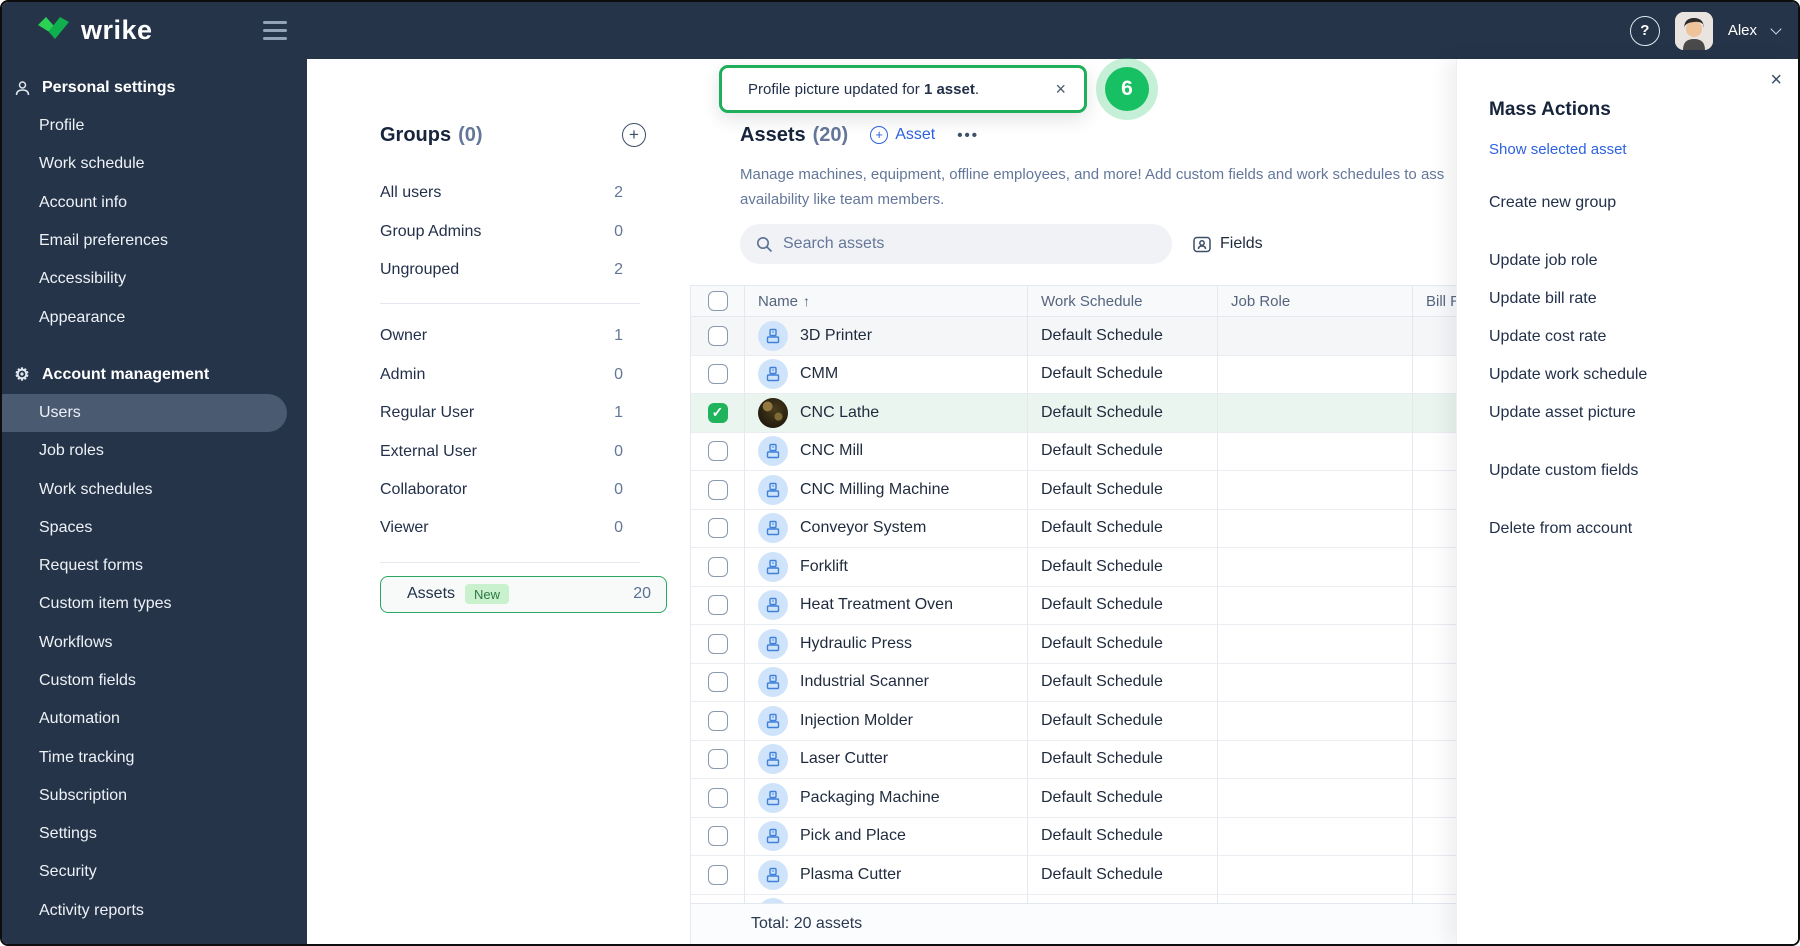 The width and height of the screenshot is (1800, 946). What do you see at coordinates (501, 231) in the screenshot?
I see `group-item-group-admins: Group Admins 0` at bounding box center [501, 231].